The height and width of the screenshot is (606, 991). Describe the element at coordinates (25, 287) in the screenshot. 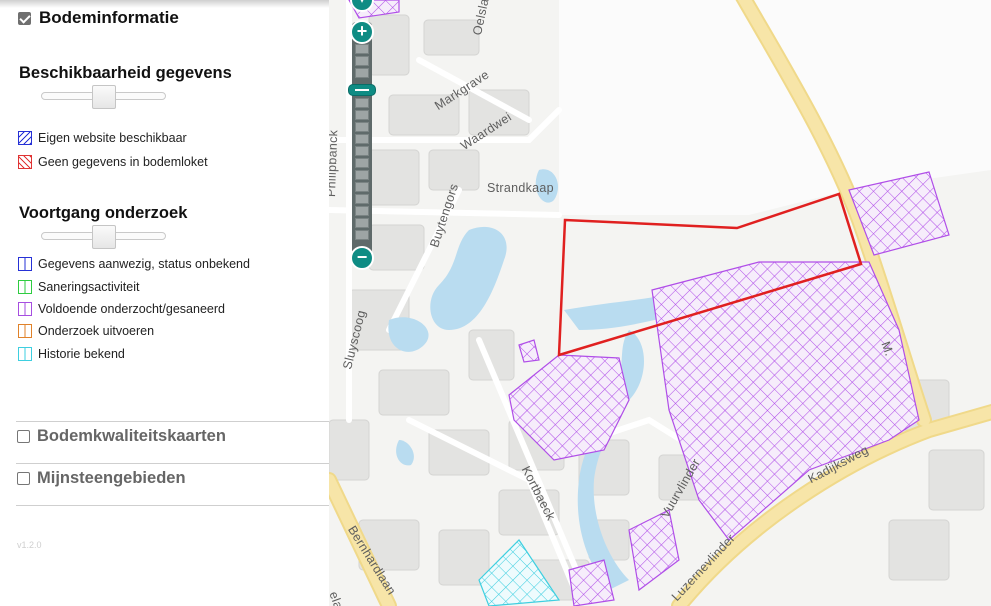

I see `green-swatch` at that location.